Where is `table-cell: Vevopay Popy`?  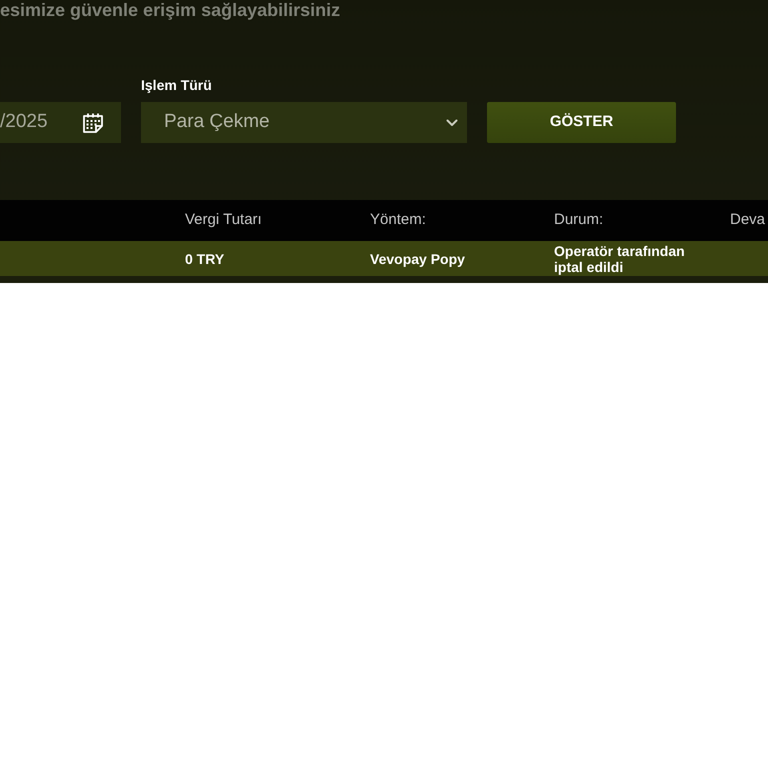
table-cell: Vevopay Popy is located at coordinates (417, 258).